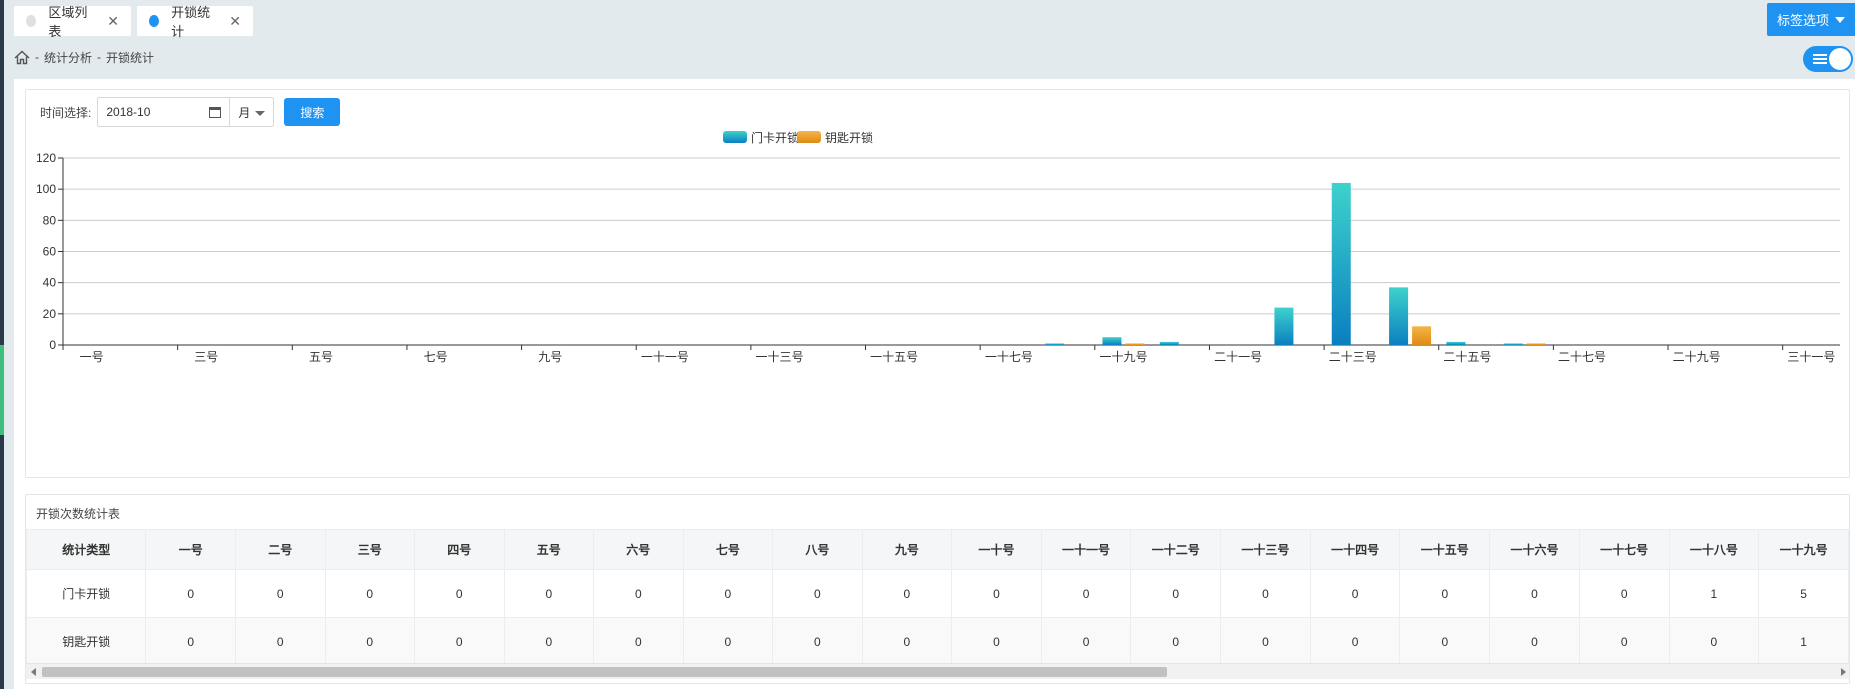  What do you see at coordinates (1467, 357) in the screenshot?
I see `x-tick-label: 二十五号` at bounding box center [1467, 357].